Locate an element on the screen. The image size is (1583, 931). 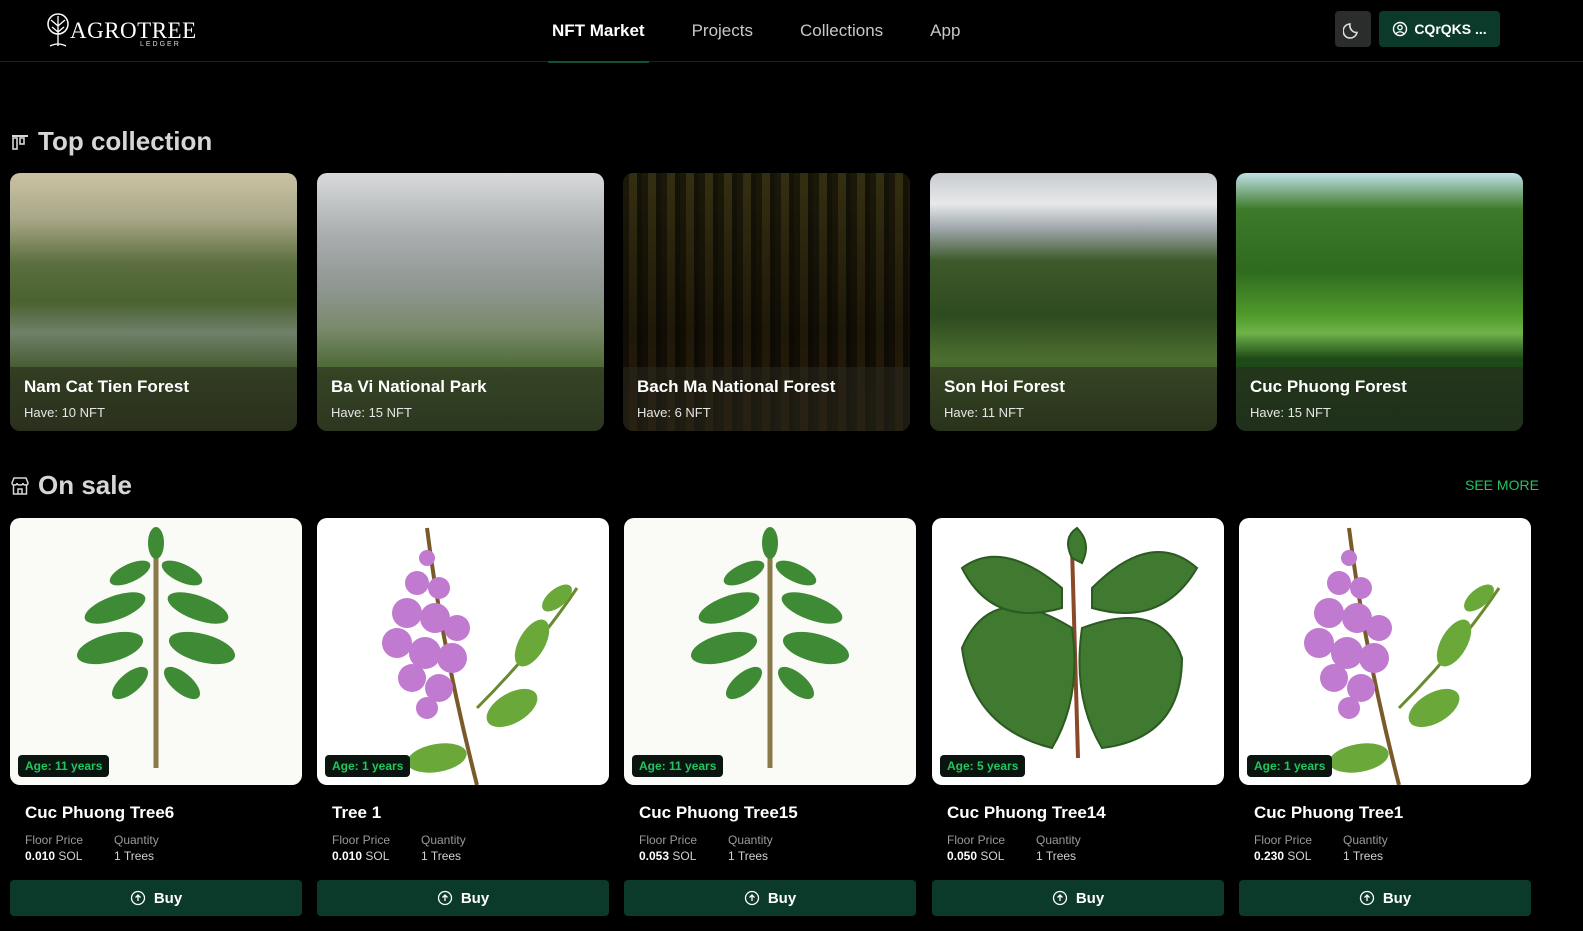
price-amount: 0.050 is located at coordinates (962, 856).